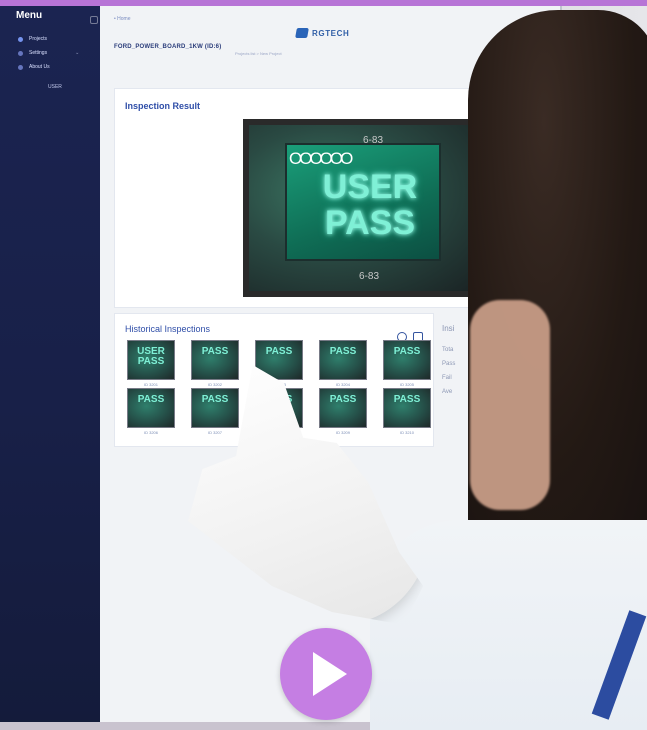  Describe the element at coordinates (369, 276) in the screenshot. I see `board-label-bottom: 6-83` at that location.